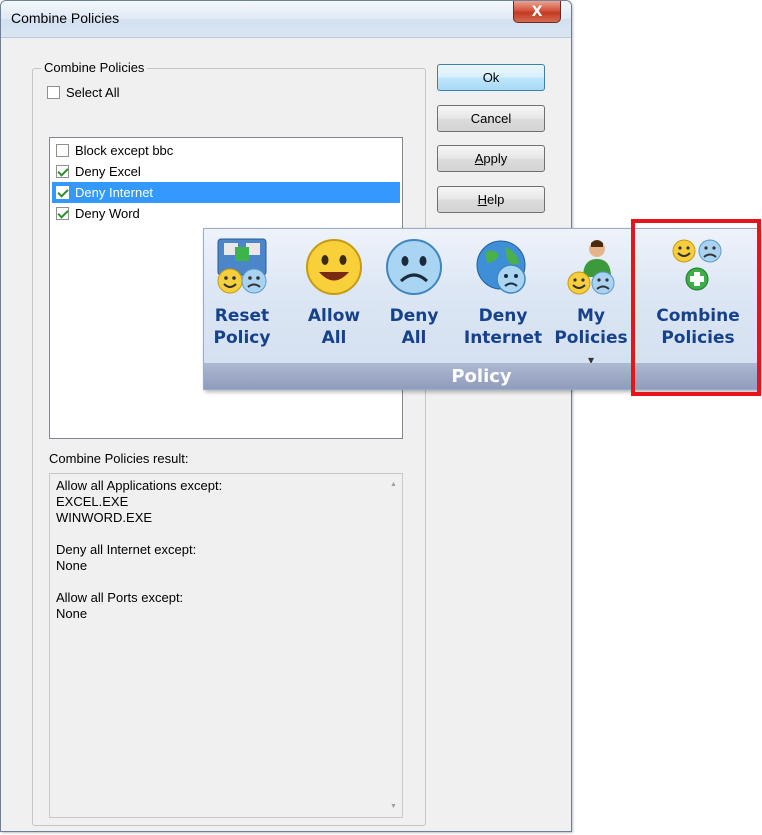  I want to click on result-label: Combine Policies result:, so click(119, 458).